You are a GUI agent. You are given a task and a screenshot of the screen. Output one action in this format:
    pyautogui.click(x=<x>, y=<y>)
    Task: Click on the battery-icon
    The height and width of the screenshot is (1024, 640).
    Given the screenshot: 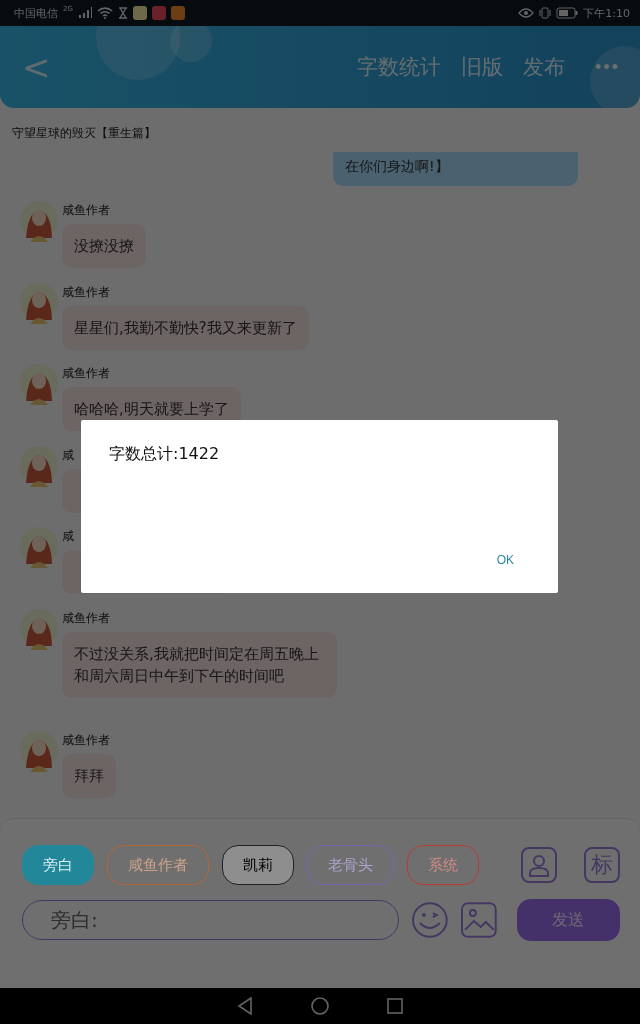 What is the action you would take?
    pyautogui.click(x=567, y=13)
    